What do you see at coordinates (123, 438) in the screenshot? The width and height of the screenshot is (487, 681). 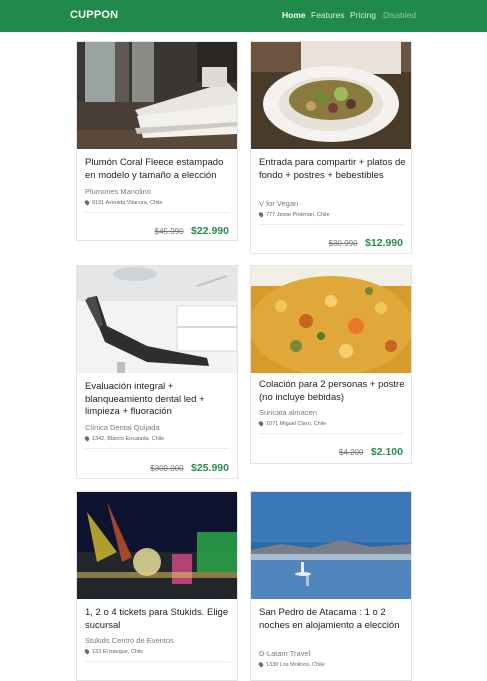 I see `deal-address: 1342, Blanco Encalada, Chile` at bounding box center [123, 438].